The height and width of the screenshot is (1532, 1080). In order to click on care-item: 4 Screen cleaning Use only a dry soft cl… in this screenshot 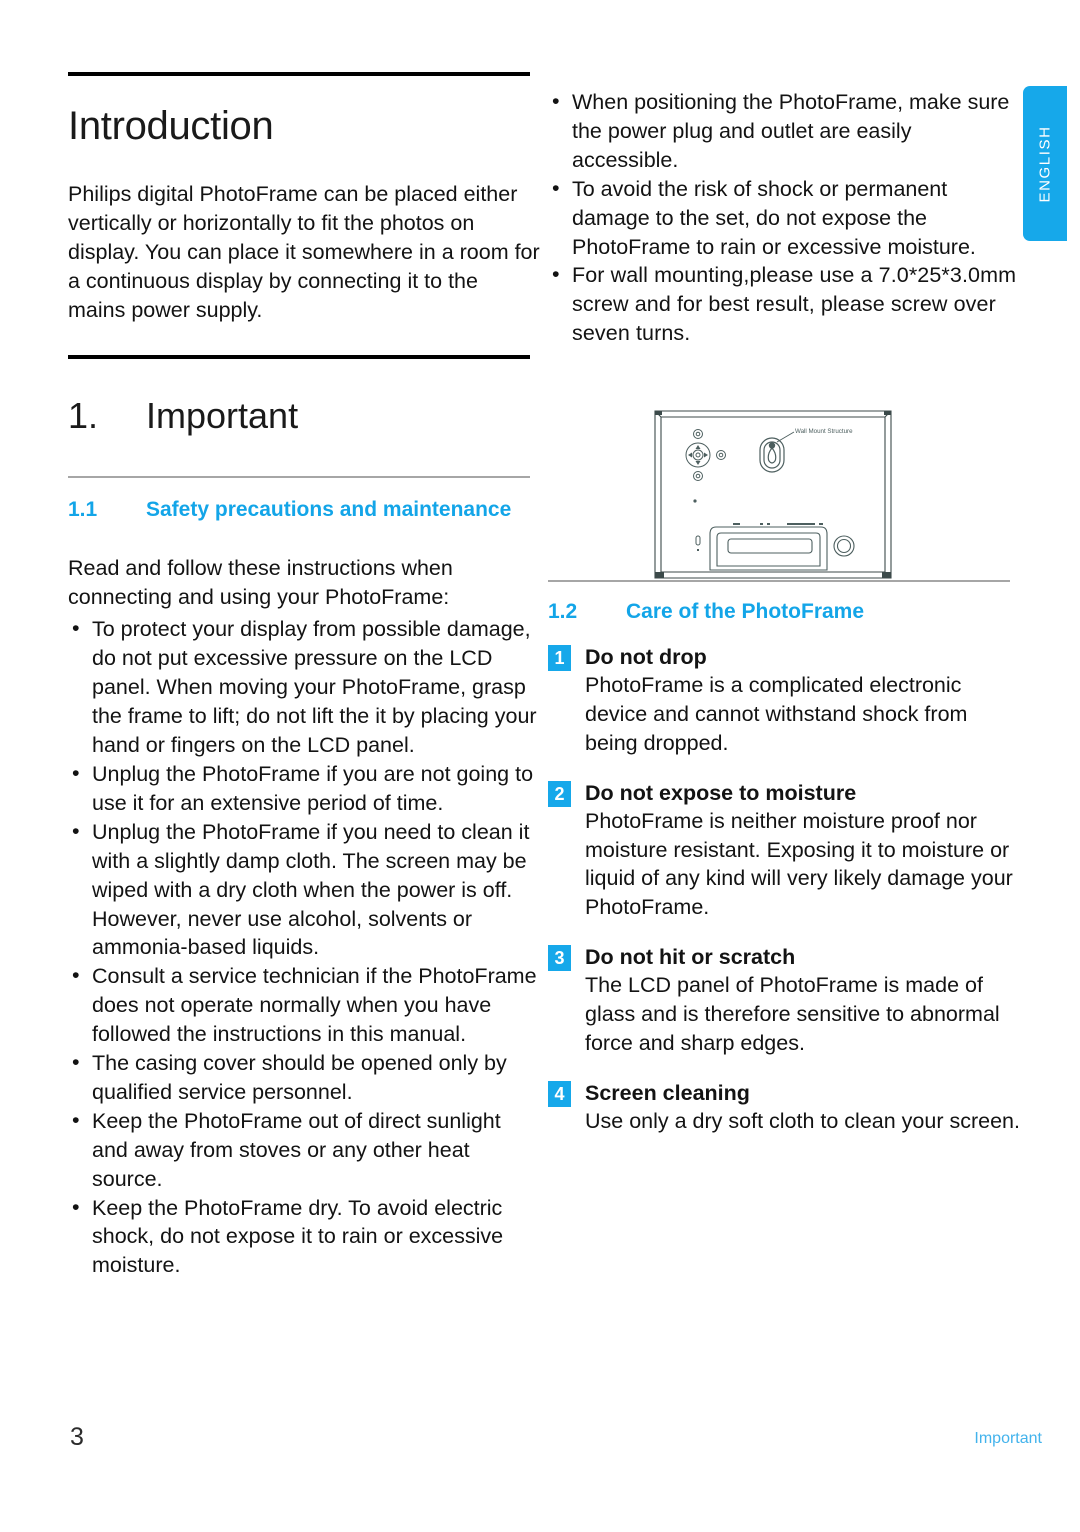, I will do `click(784, 1108)`.